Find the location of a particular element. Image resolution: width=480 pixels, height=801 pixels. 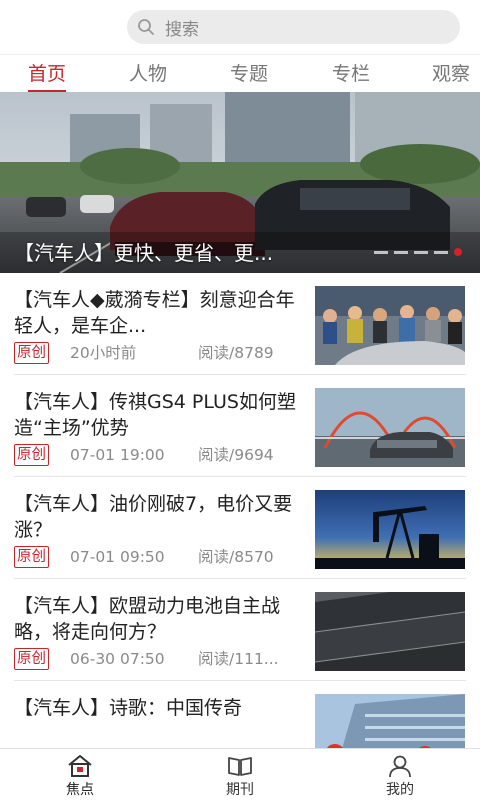

article-reads: 阅读/9694 is located at coordinates (236, 455).